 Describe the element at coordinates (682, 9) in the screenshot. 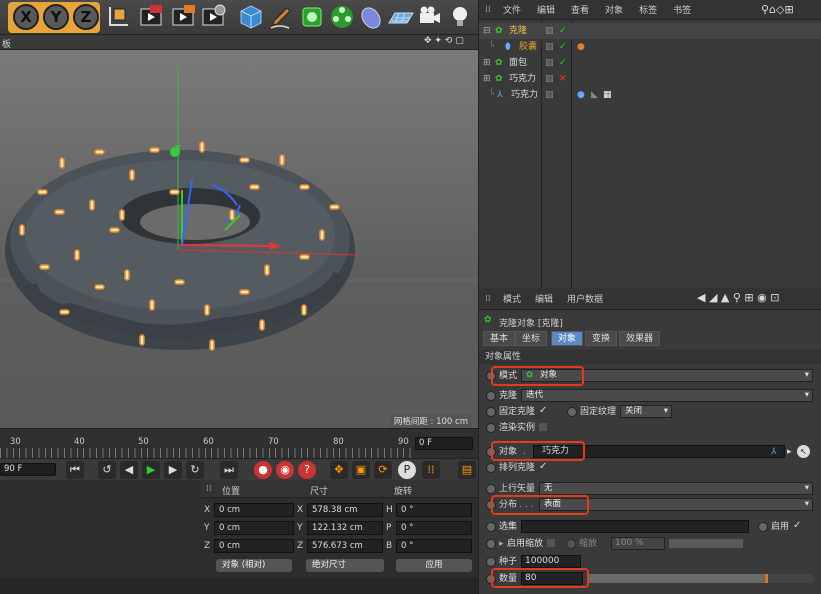

I see `om-menu-bookmarks: 书签` at that location.